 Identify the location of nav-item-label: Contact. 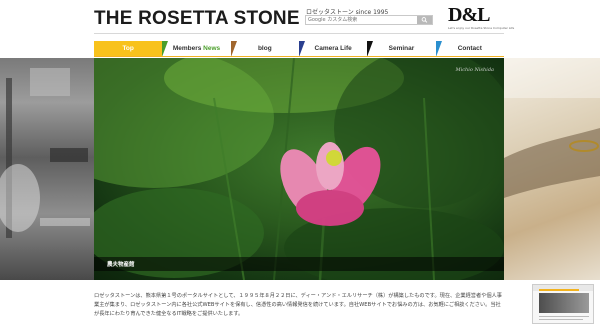
(469, 48).